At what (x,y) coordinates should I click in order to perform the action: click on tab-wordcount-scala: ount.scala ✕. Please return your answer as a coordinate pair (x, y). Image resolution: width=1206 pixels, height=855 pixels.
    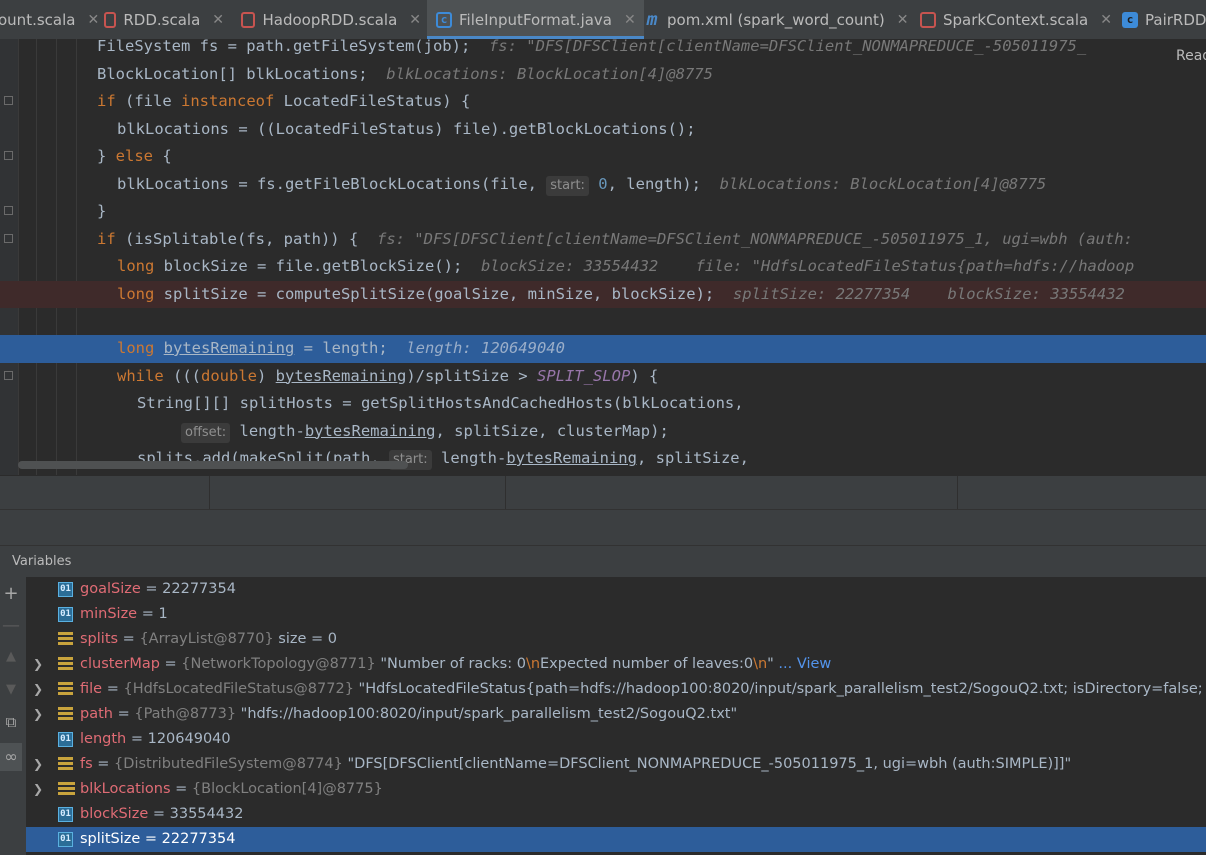
    Looking at the image, I should click on (49, 19).